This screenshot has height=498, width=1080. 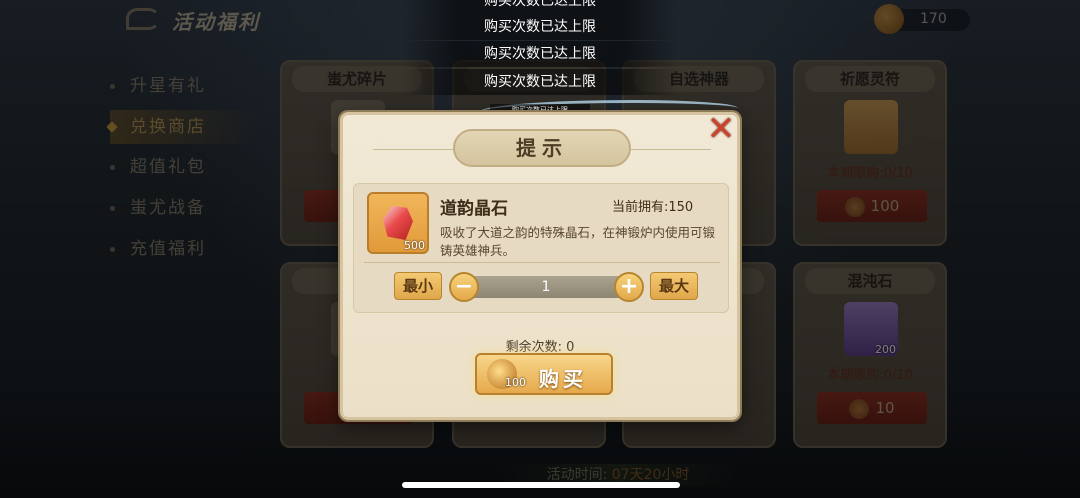 What do you see at coordinates (629, 287) in the screenshot?
I see `plus-button: +` at bounding box center [629, 287].